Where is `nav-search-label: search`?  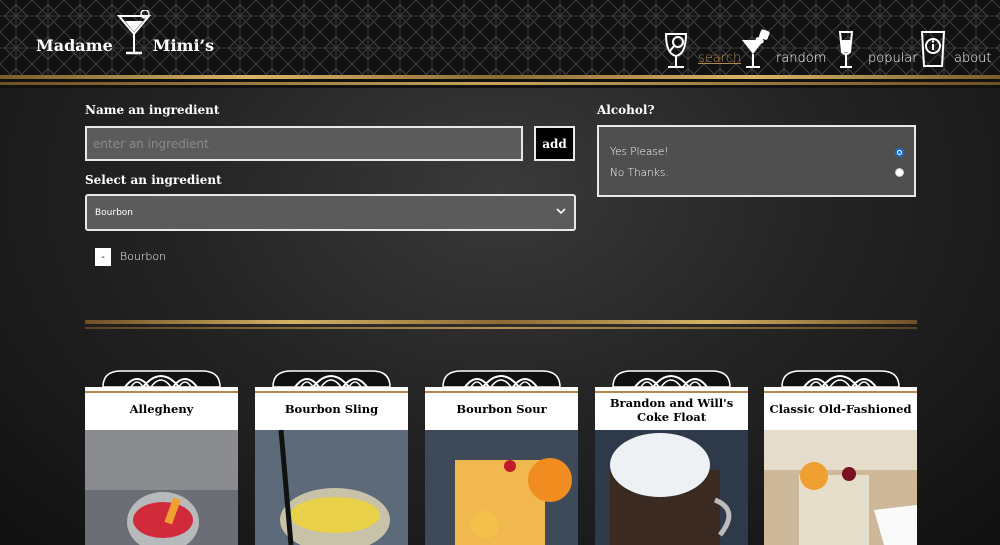
nav-search-label: search is located at coordinates (720, 58).